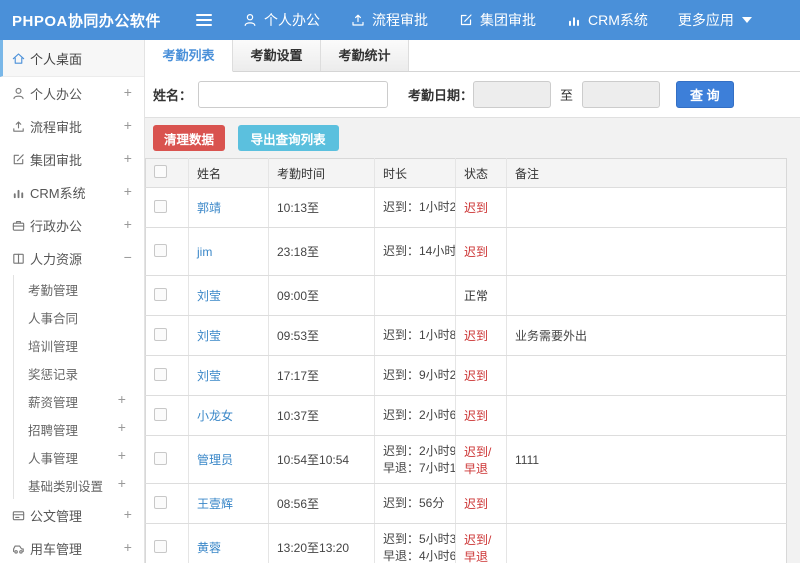 This screenshot has width=800, height=563. What do you see at coordinates (79, 485) in the screenshot?
I see `sidebar-subitem: 基础类别设置 +` at bounding box center [79, 485].